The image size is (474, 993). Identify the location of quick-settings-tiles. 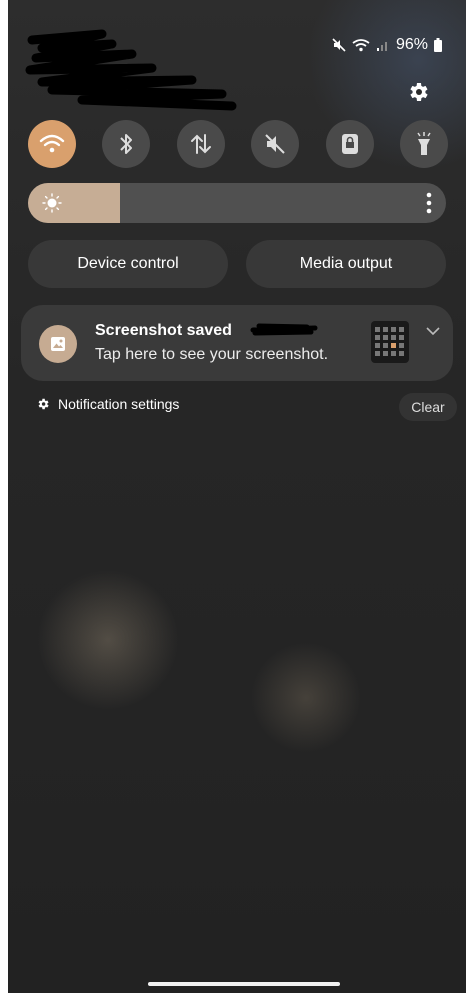
(238, 144).